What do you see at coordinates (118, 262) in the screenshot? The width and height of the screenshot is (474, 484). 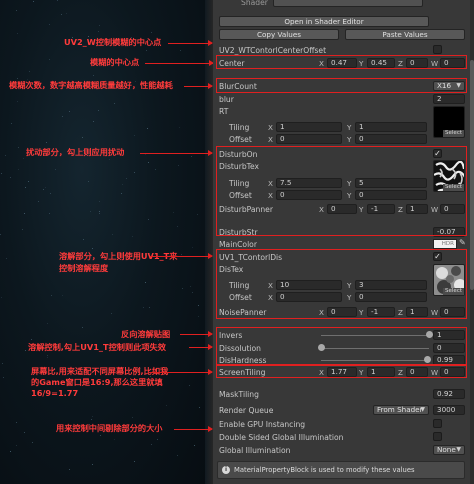 I see `note-dissolve: 溶解部分，勾上则使用UV1_T来控制溶解程度` at bounding box center [118, 262].